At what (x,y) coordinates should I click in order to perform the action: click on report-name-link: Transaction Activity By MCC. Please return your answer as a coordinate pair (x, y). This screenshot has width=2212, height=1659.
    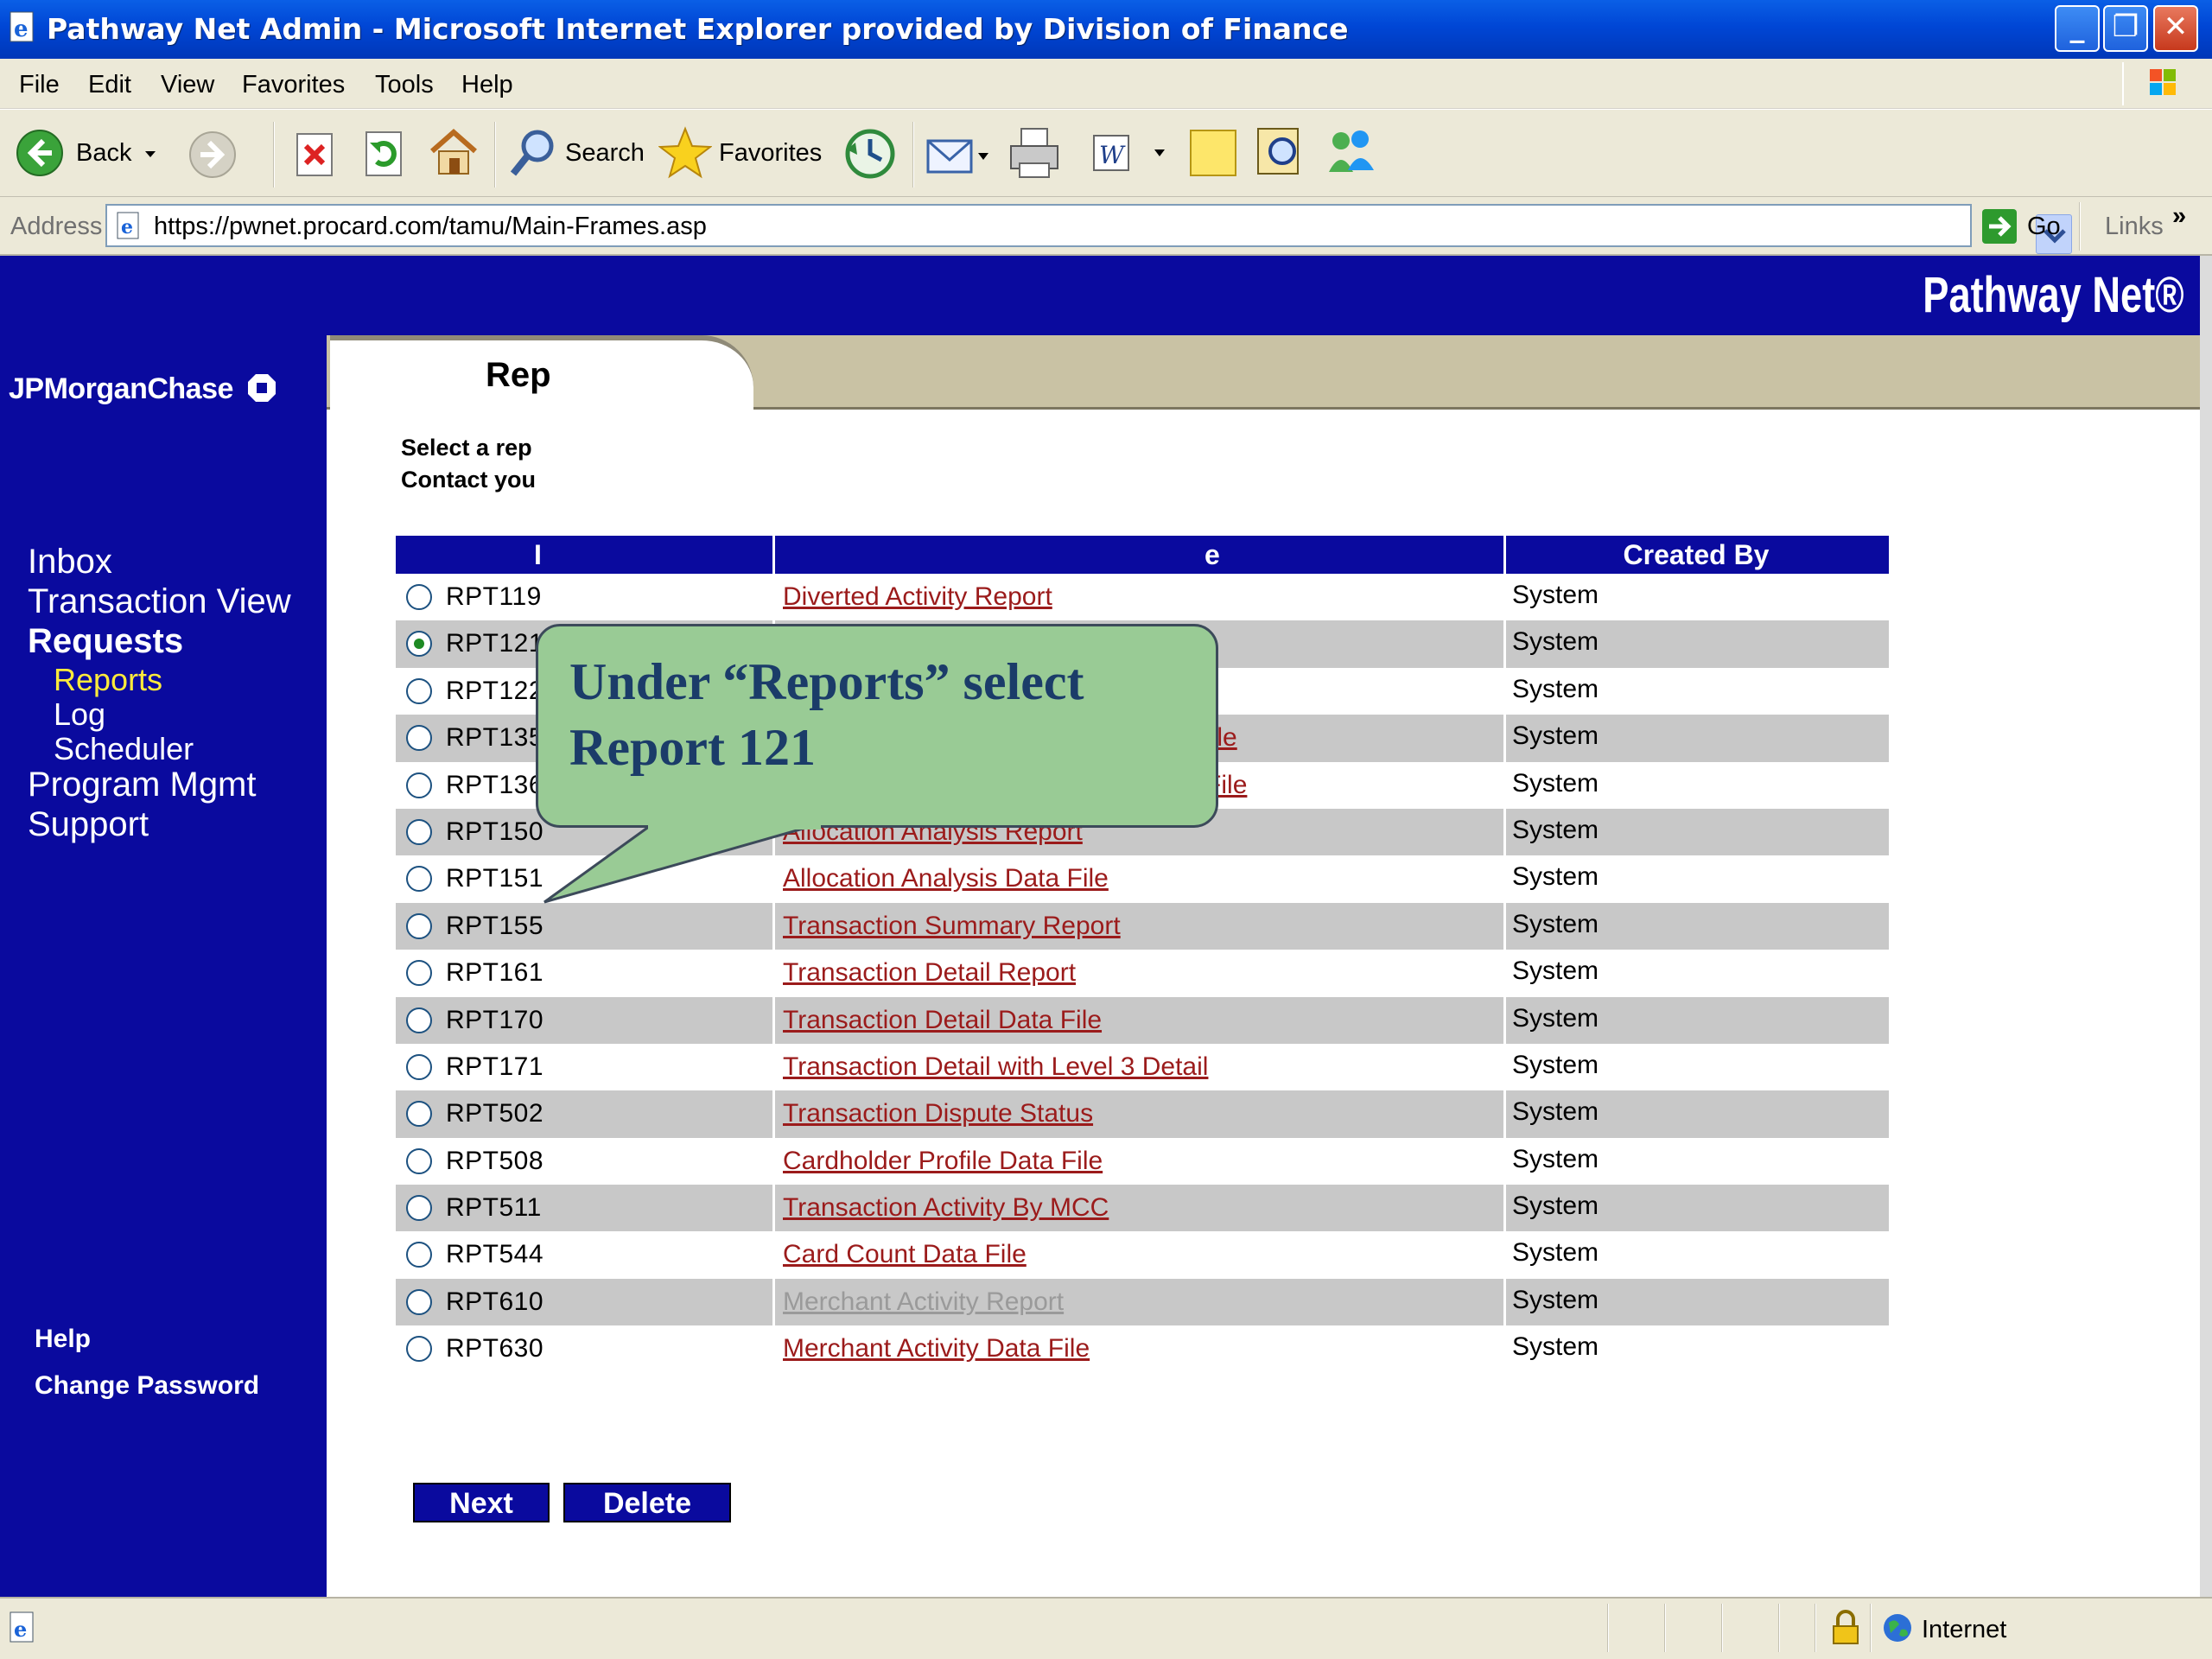
    Looking at the image, I should click on (946, 1208).